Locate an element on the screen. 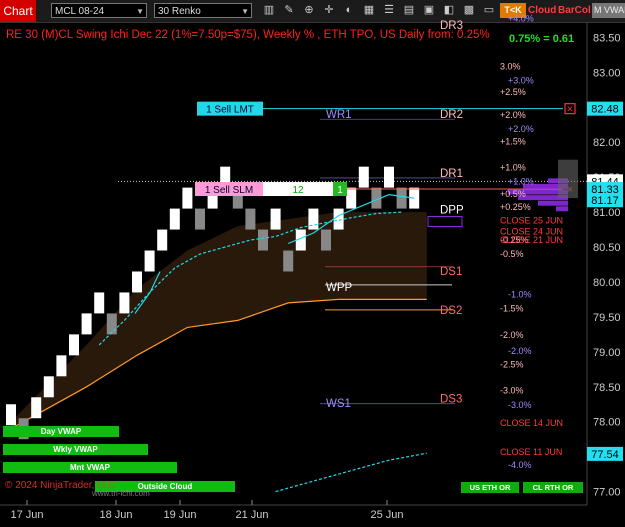 The image size is (625, 527). percent-level-label: 3.0% is located at coordinates (510, 67).